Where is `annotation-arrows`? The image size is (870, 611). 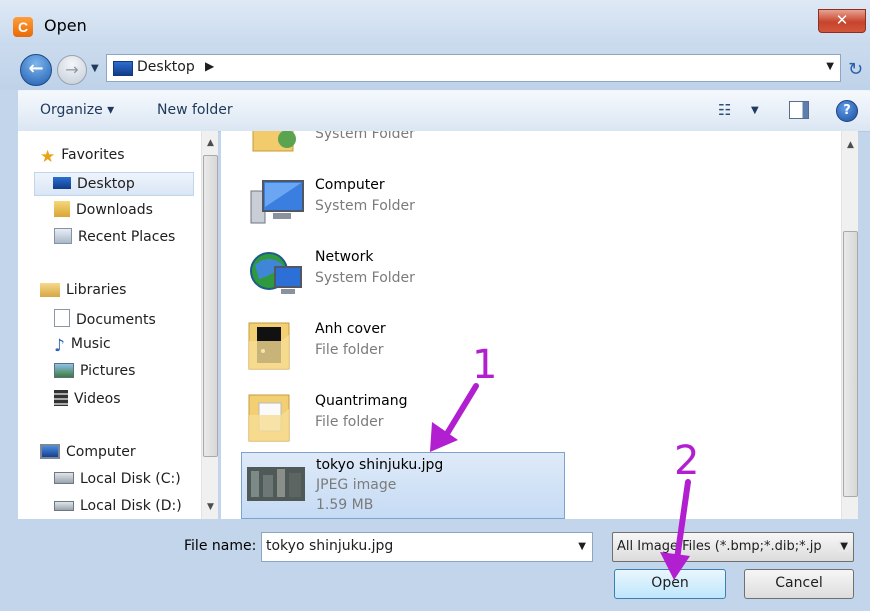
annotation-arrows is located at coordinates (560, 481).